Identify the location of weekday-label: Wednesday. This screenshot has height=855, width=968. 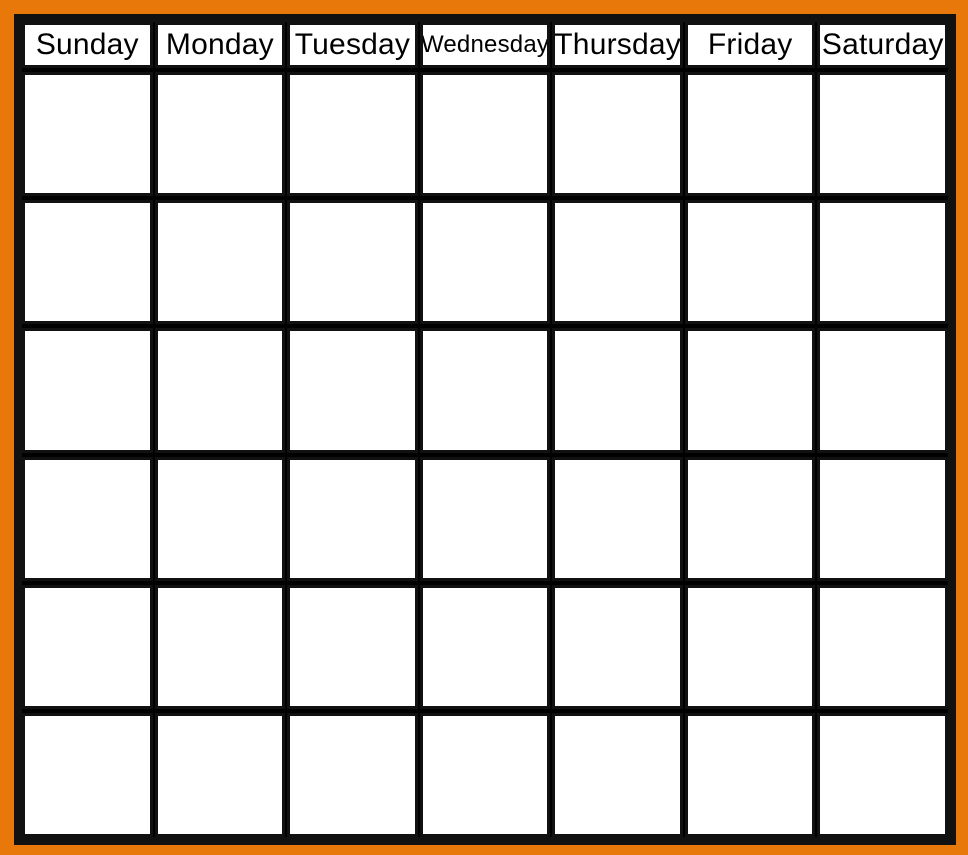
(485, 44).